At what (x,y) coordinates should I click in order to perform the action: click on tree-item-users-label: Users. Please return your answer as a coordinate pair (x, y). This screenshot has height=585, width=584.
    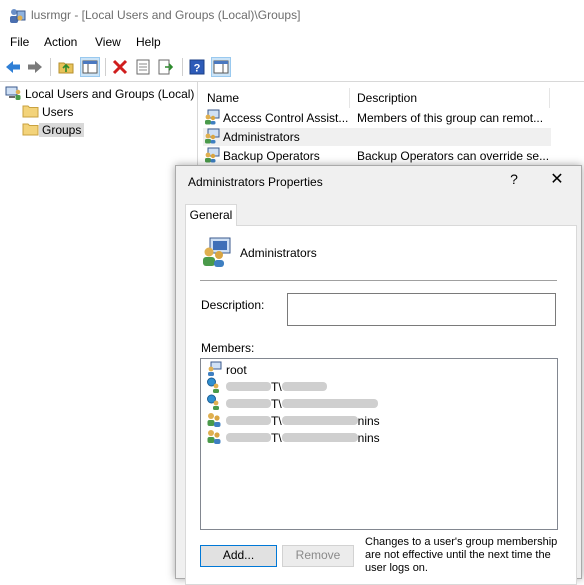
    Looking at the image, I should click on (58, 112).